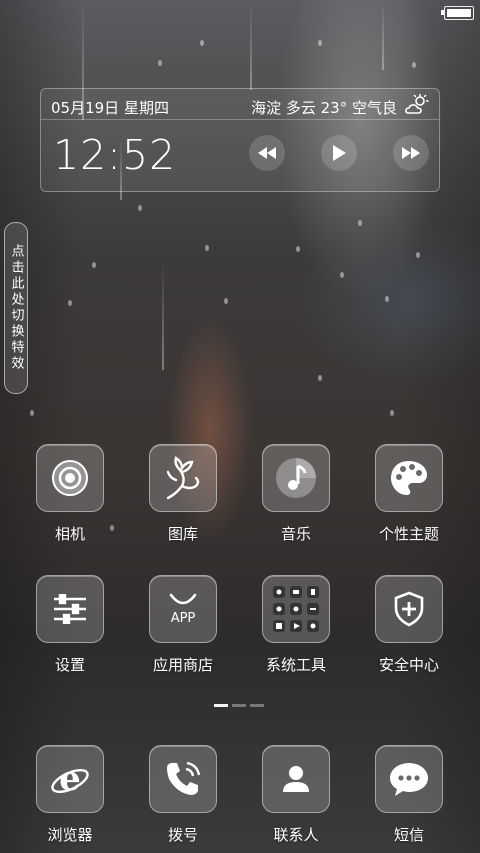  Describe the element at coordinates (240, 119) in the screenshot. I see `widget-divider` at that location.